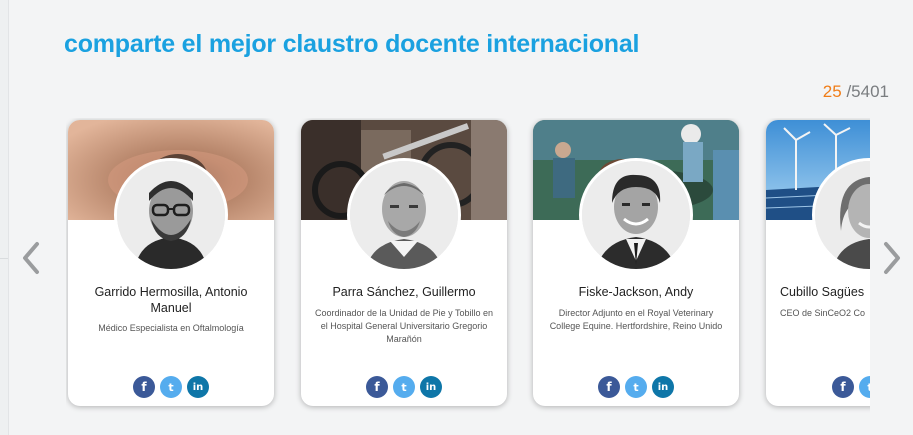 This screenshot has width=913, height=435. What do you see at coordinates (636, 292) in the screenshot?
I see `teacher-name: Fiske-Jackson, Andy` at bounding box center [636, 292].